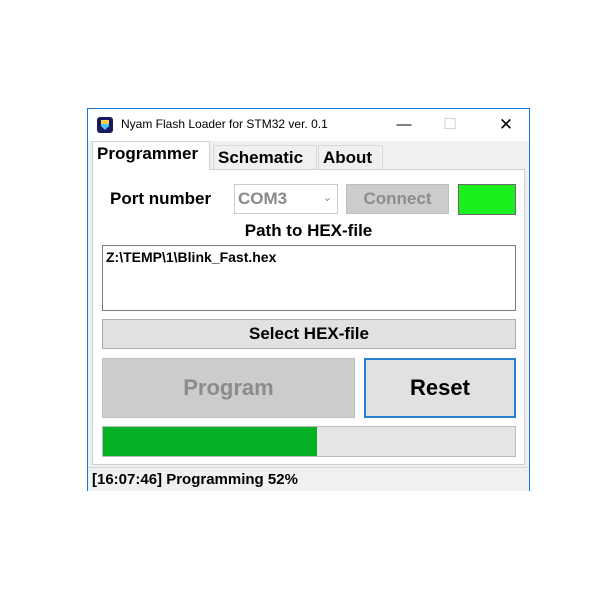  I want to click on hex-path-label: Path to HEX-file, so click(308, 230).